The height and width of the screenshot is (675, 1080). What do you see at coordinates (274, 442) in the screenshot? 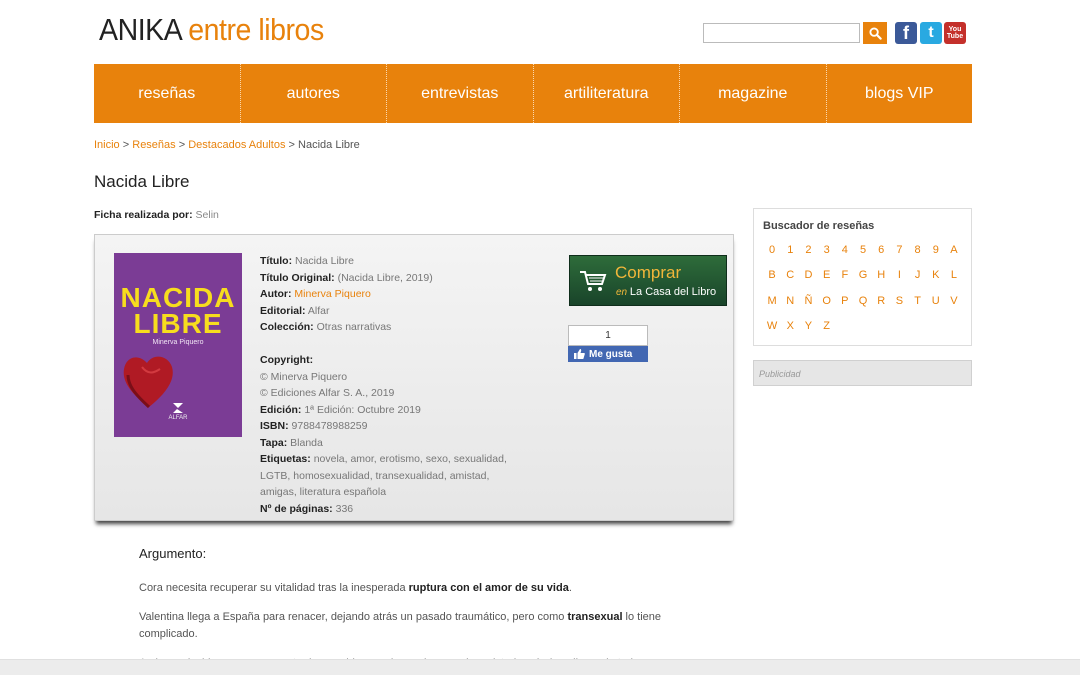
I see `info-label: Tapa:` at bounding box center [274, 442].